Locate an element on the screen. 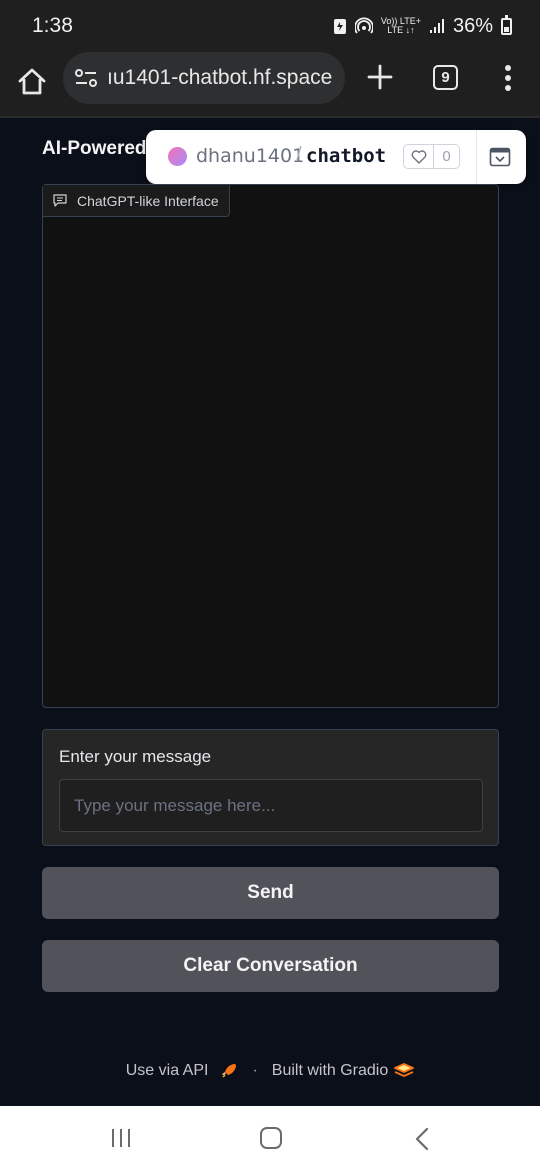  message-input-block: Enter your message is located at coordinates (270, 787).